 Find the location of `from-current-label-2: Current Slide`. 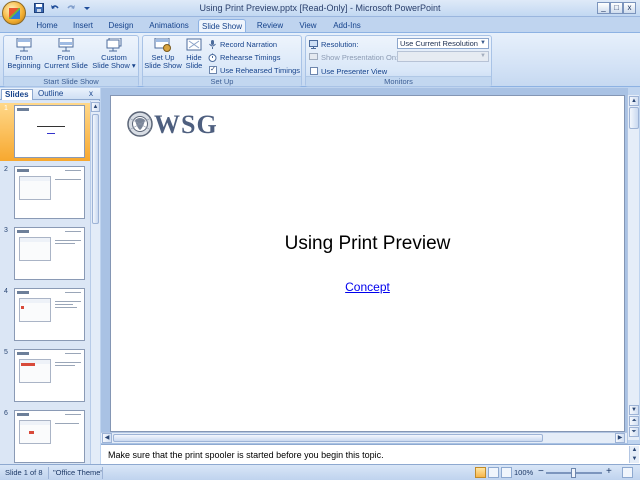

from-current-label-2: Current Slide is located at coordinates (66, 65).